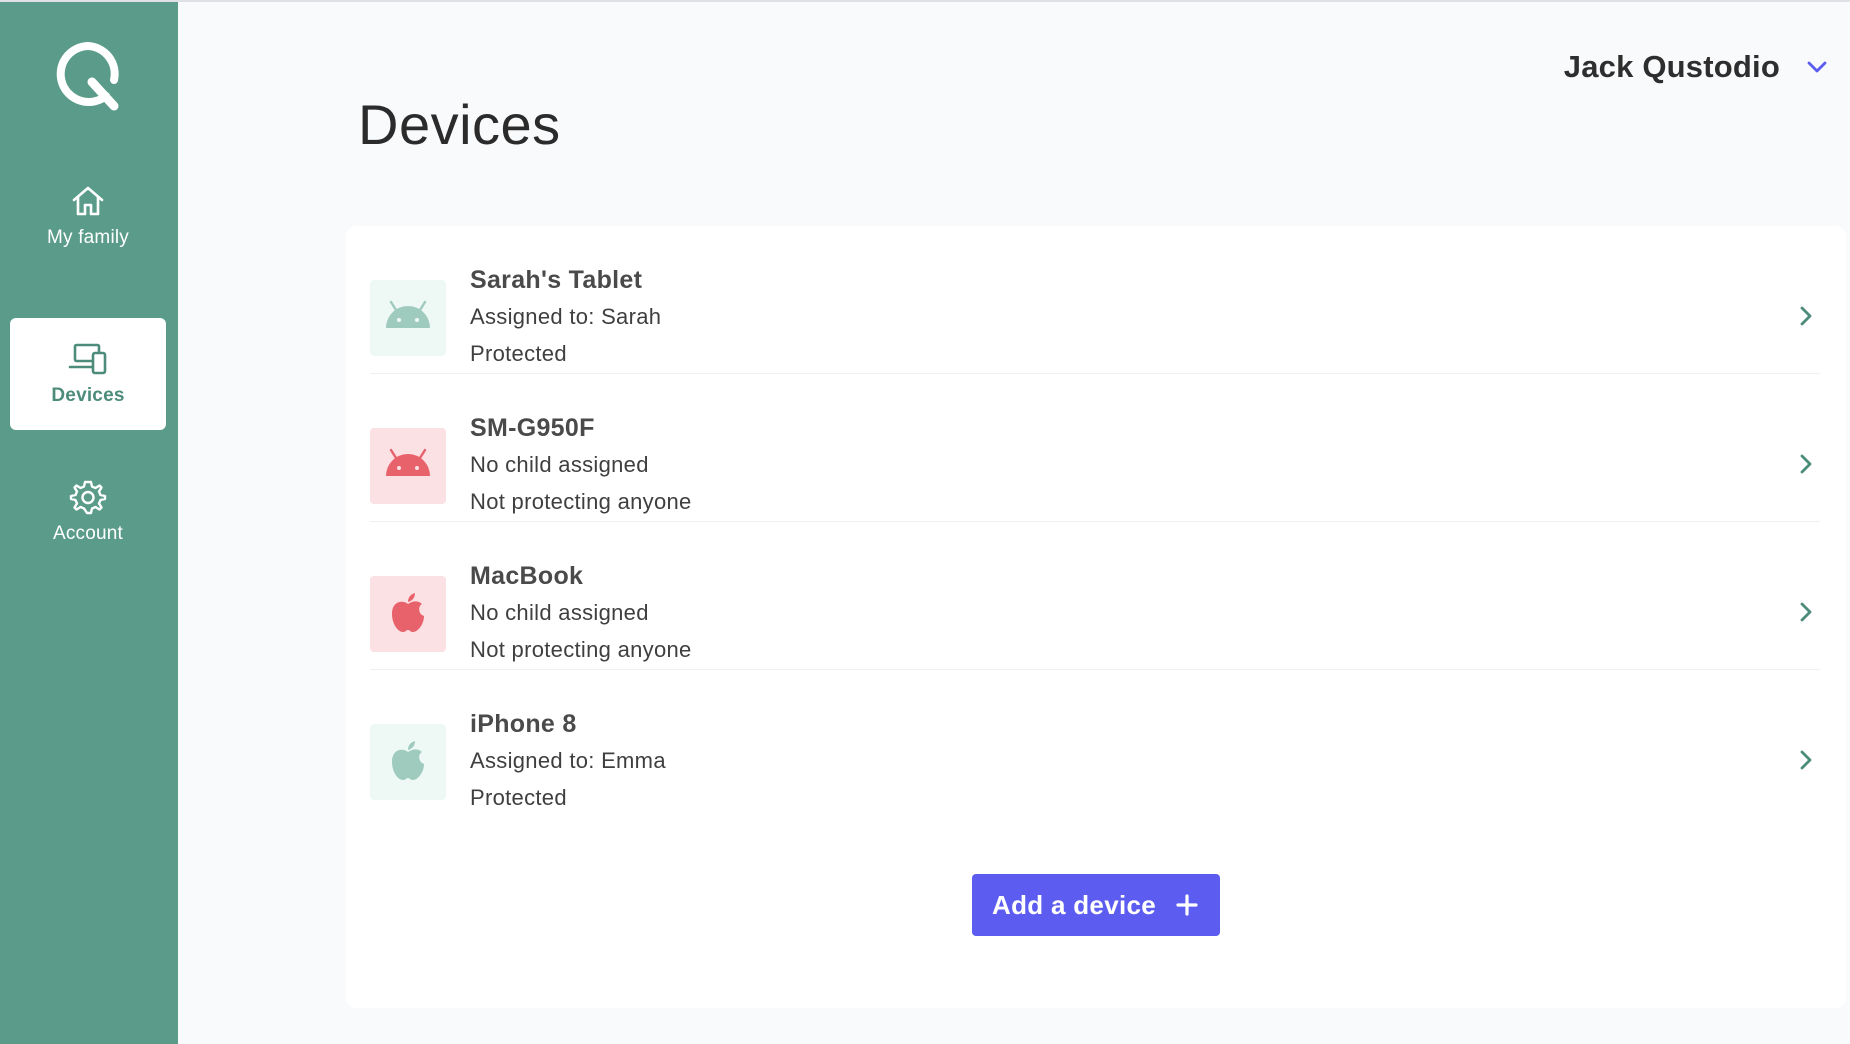  I want to click on qustodio-logo, so click(88, 76).